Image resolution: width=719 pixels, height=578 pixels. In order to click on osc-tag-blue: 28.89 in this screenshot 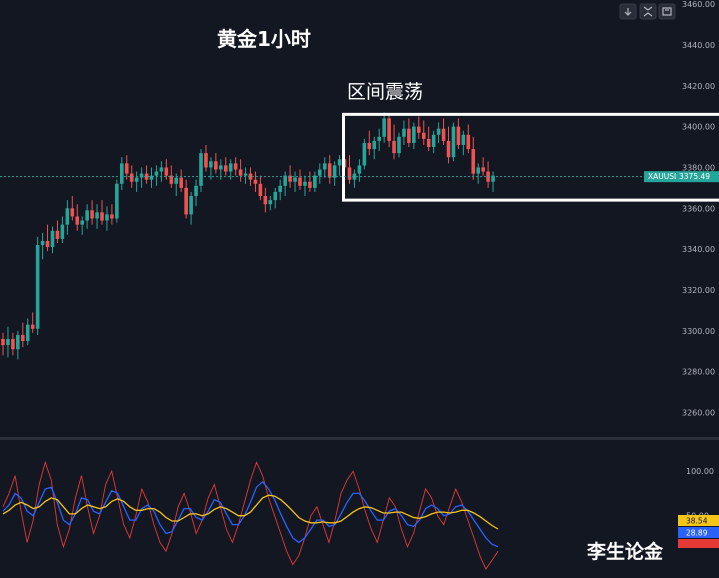, I will do `click(698, 532)`.